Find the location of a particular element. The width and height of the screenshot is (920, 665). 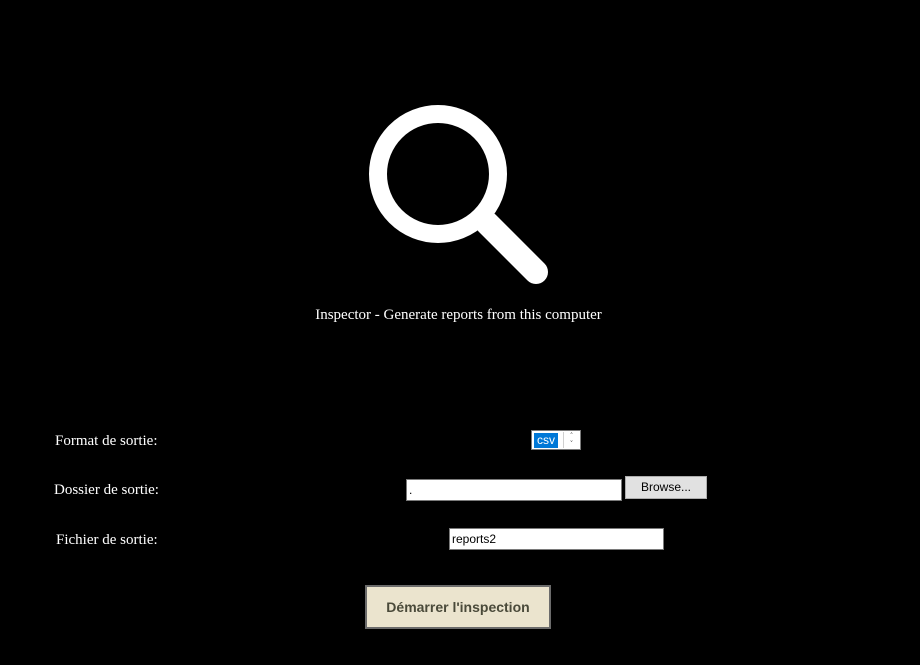

folder-input is located at coordinates (514, 490).